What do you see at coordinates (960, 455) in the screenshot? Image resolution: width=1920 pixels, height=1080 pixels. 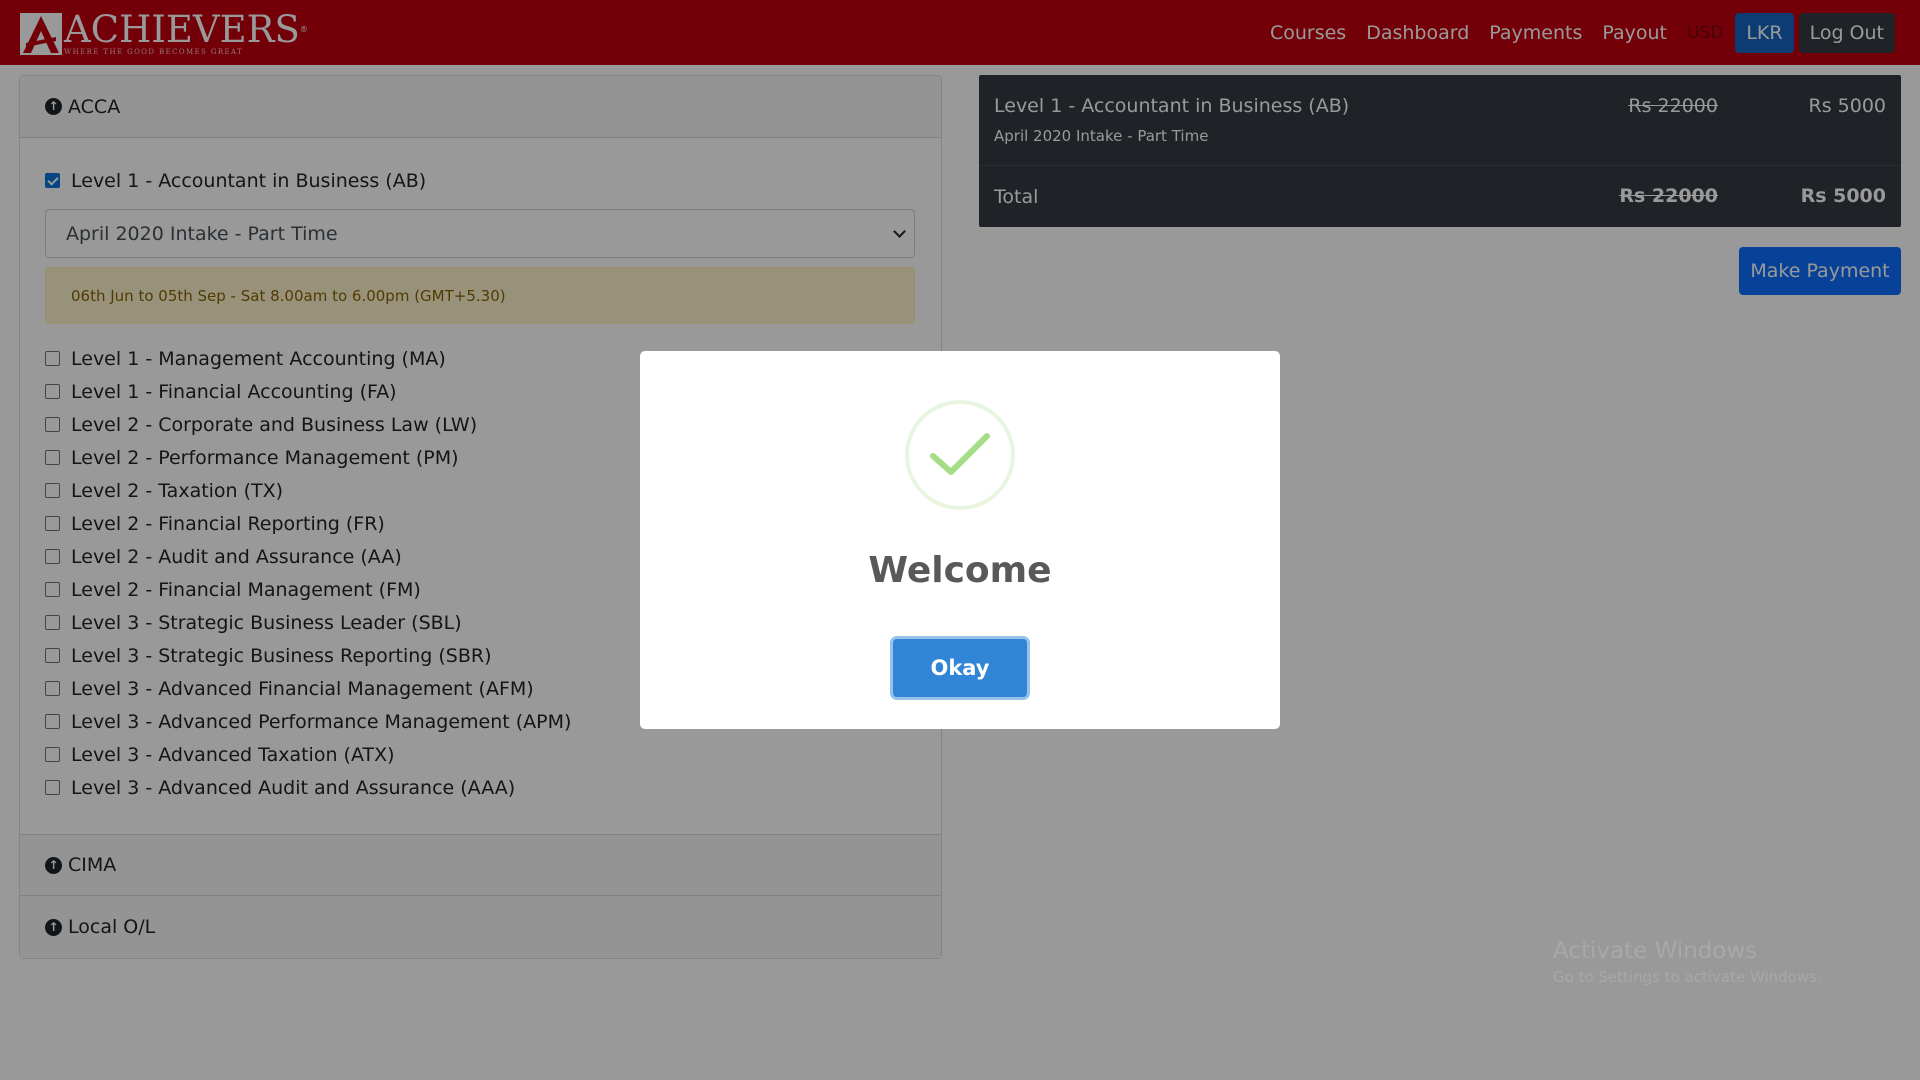 I see `success-check-icon` at bounding box center [960, 455].